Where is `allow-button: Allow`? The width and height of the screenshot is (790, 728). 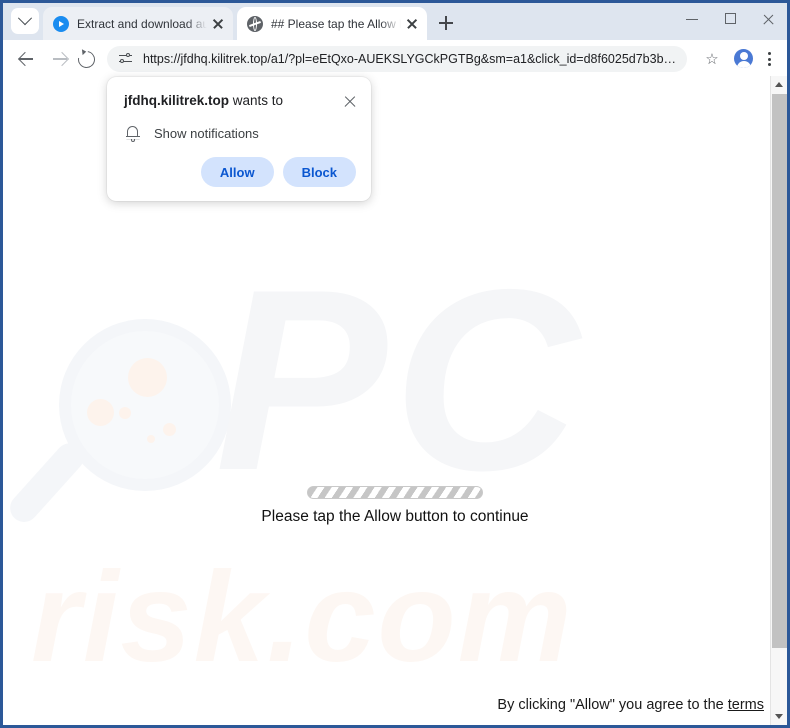 allow-button: Allow is located at coordinates (237, 172).